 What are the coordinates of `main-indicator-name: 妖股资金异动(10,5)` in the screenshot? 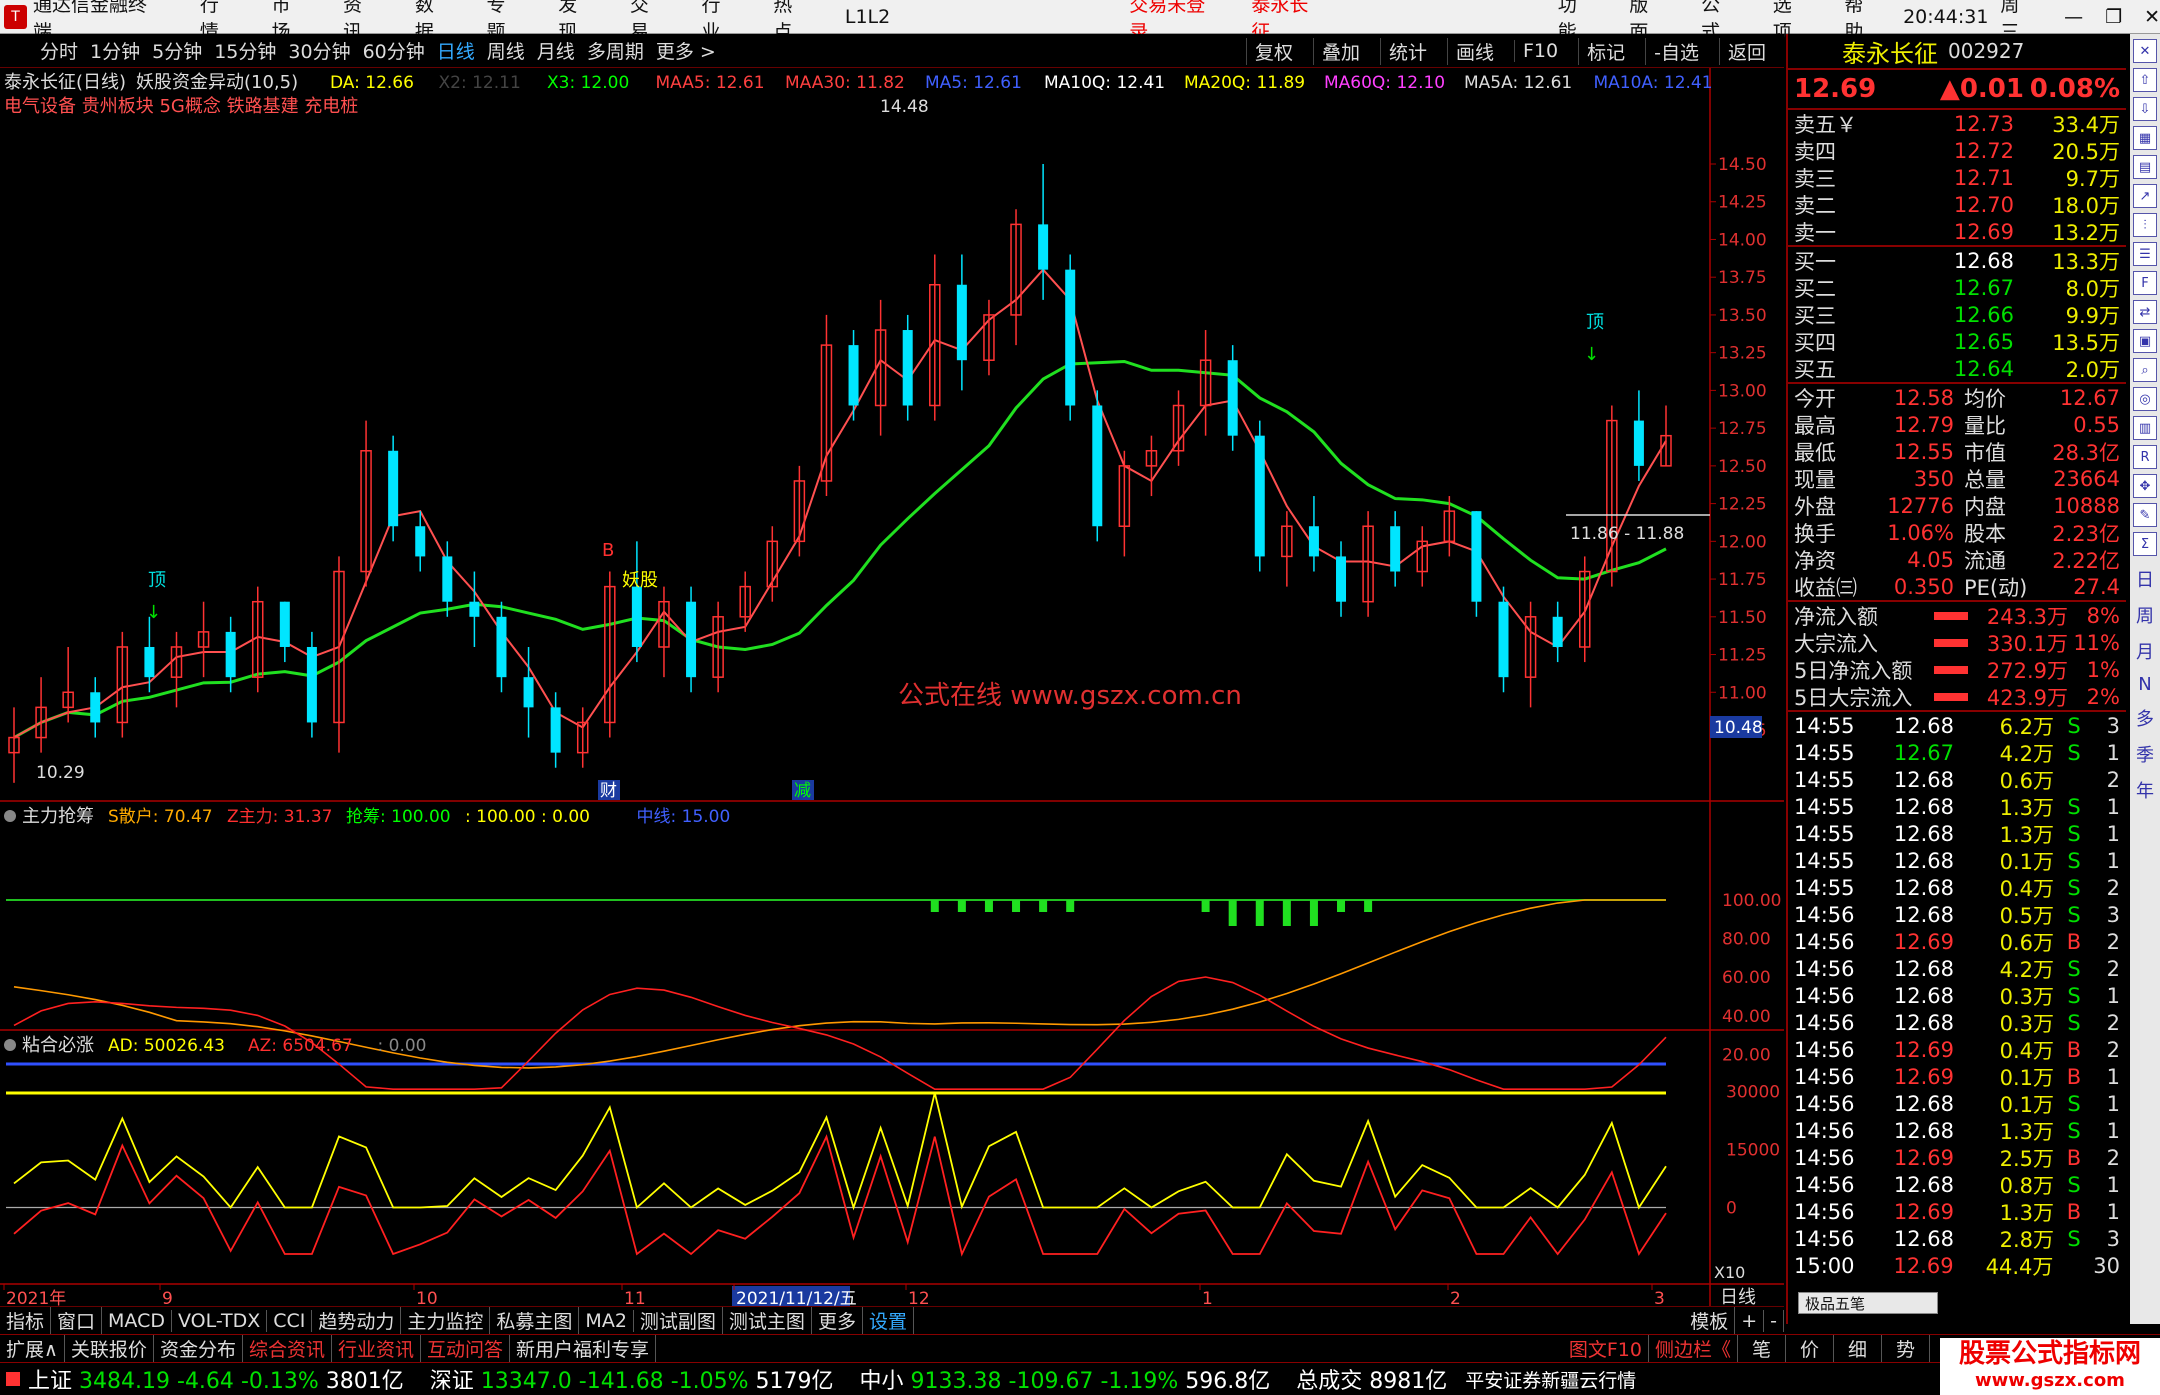 It's located at (217, 82).